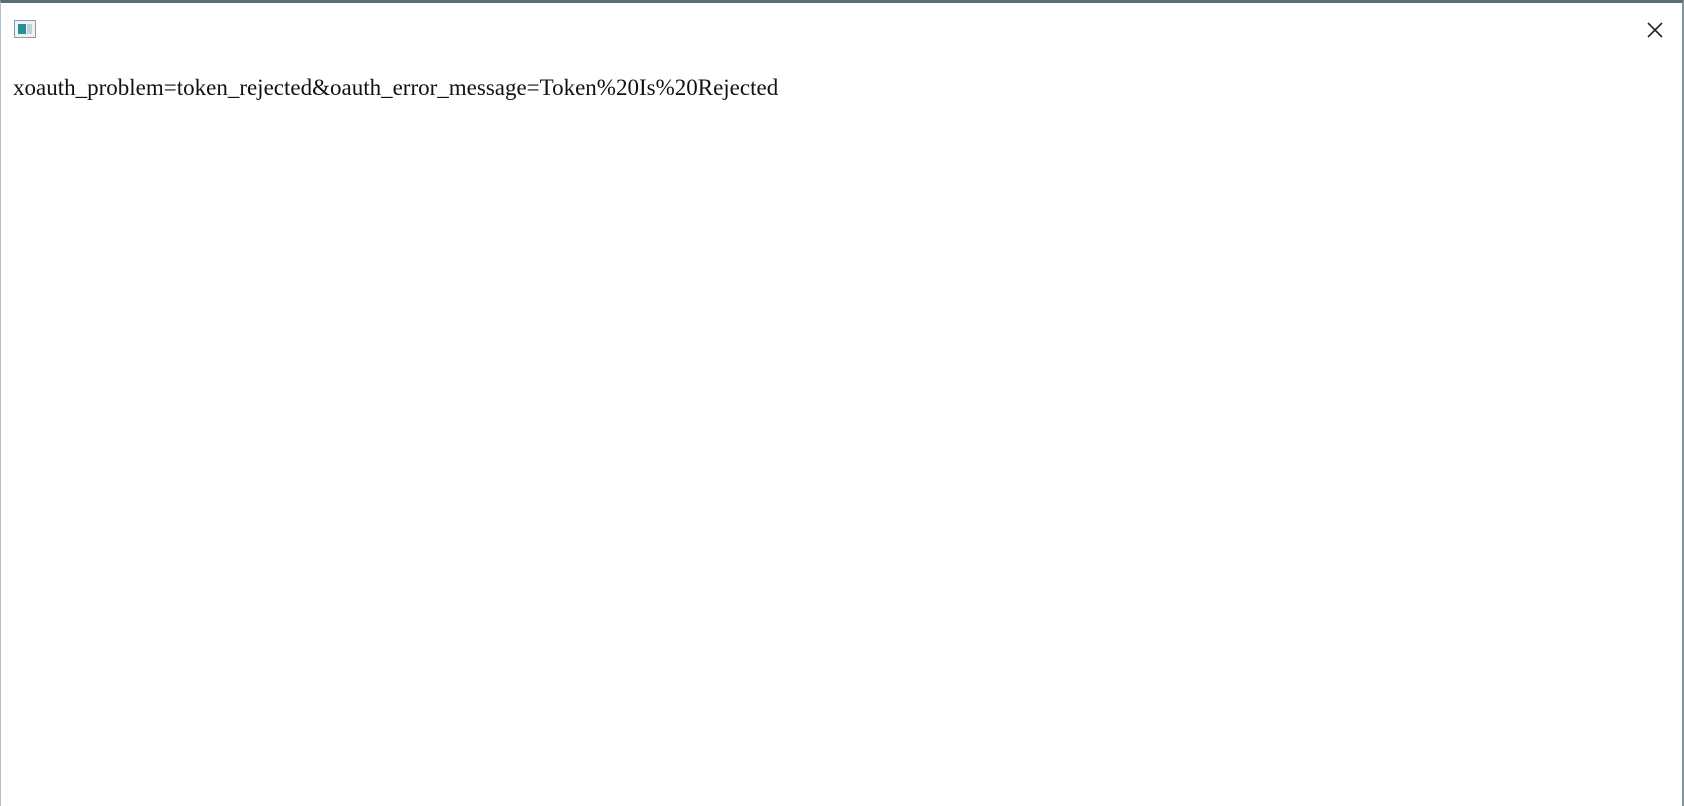 Image resolution: width=1684 pixels, height=806 pixels. What do you see at coordinates (29, 29) in the screenshot?
I see `app-icon-pane-right` at bounding box center [29, 29].